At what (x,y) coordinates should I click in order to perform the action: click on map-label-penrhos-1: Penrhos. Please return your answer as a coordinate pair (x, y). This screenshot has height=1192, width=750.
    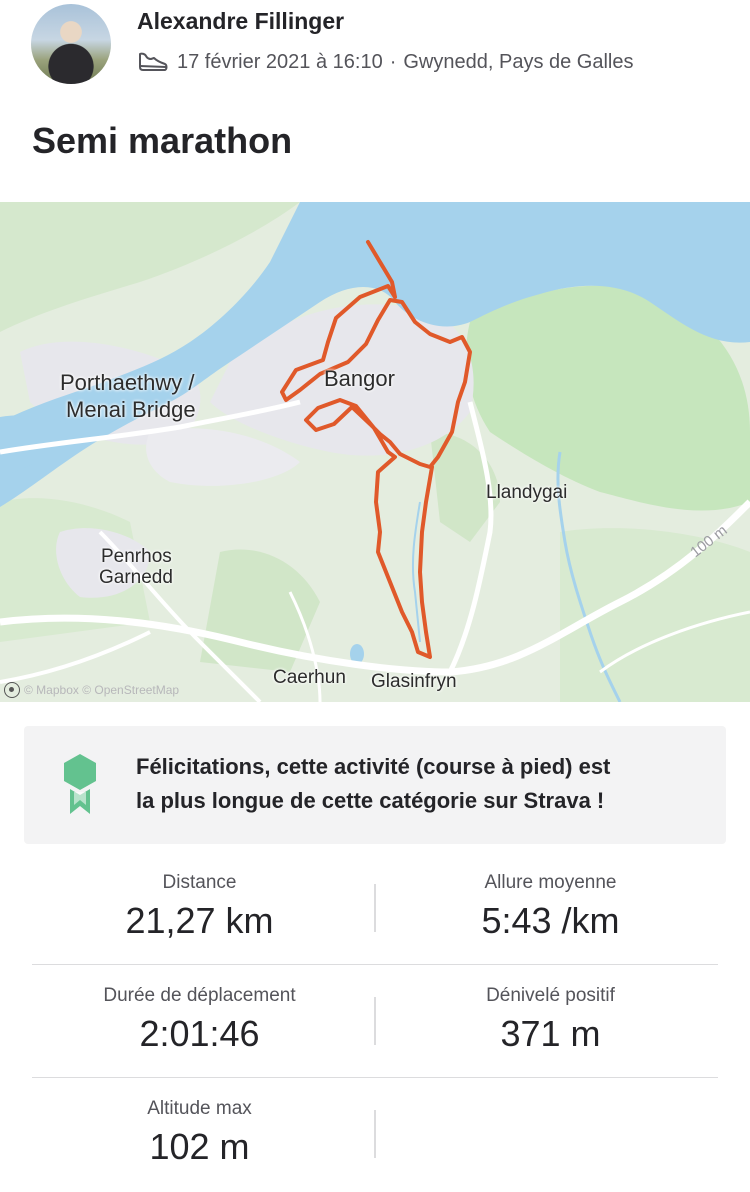
    Looking at the image, I should click on (136, 556).